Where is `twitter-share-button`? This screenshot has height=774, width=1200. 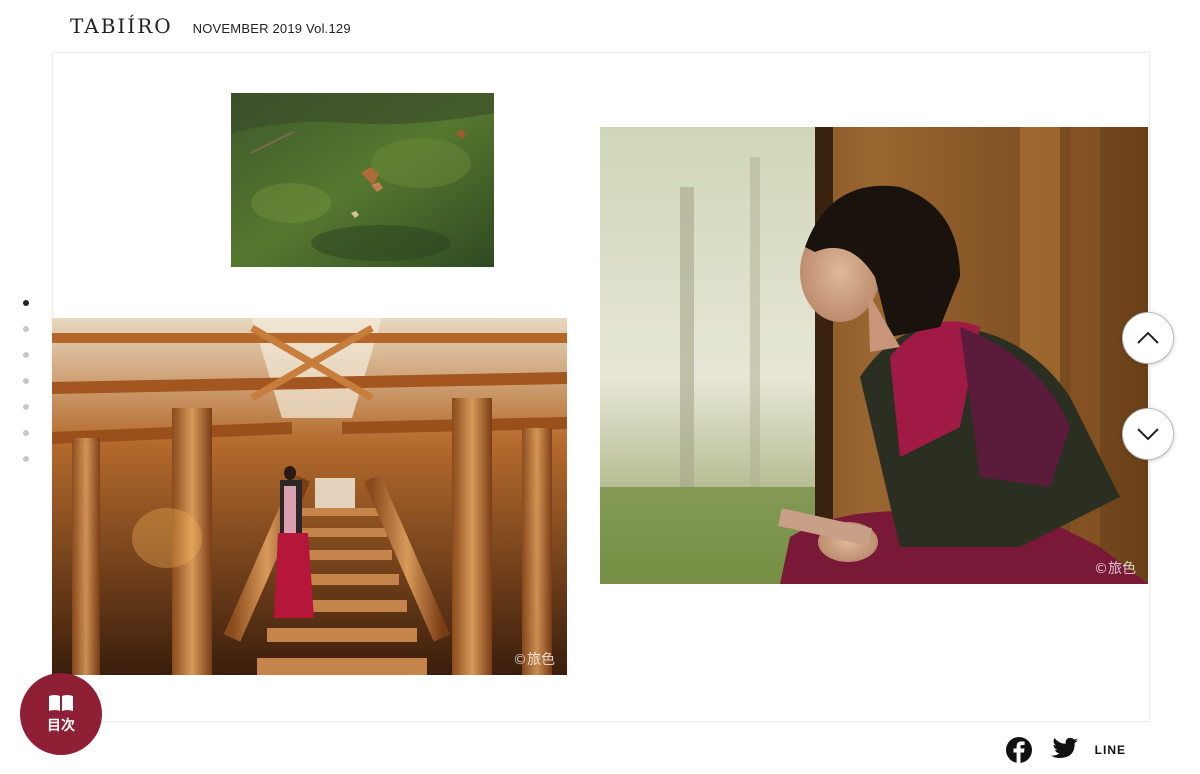 twitter-share-button is located at coordinates (1064, 750).